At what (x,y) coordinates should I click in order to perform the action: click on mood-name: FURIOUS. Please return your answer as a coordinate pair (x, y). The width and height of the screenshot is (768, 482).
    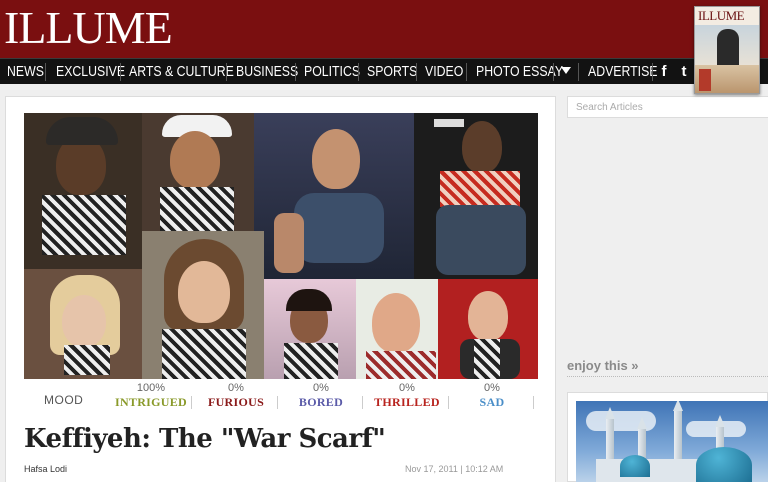
    Looking at the image, I should click on (236, 402).